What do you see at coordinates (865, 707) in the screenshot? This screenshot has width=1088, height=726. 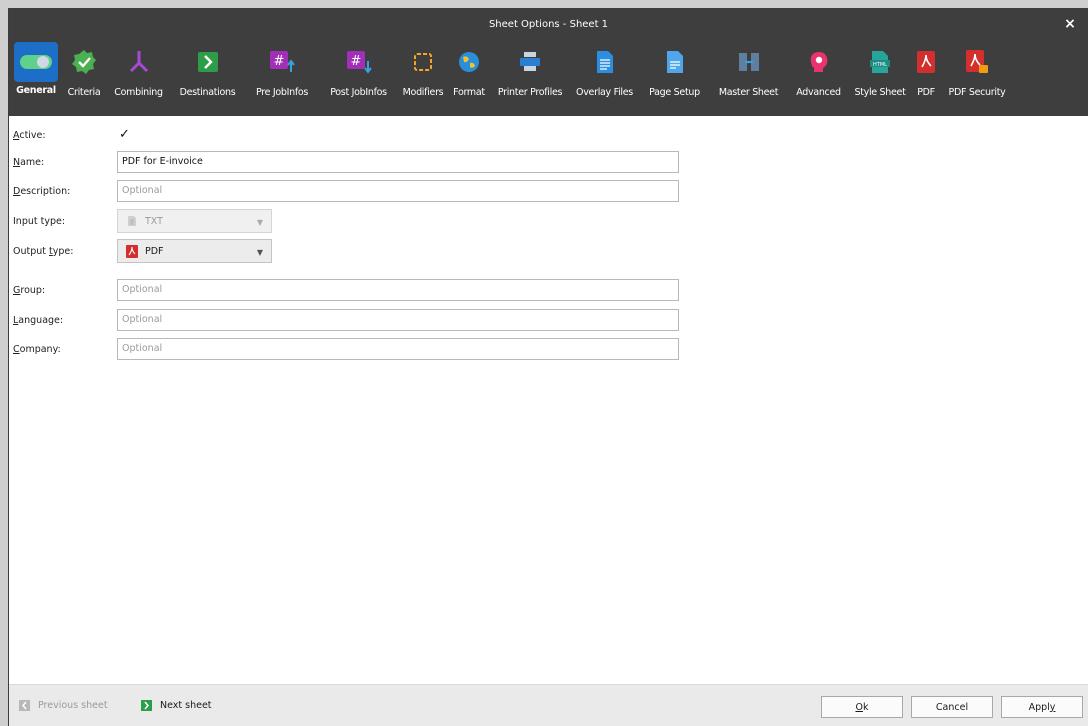 I see `ok-label: k` at bounding box center [865, 707].